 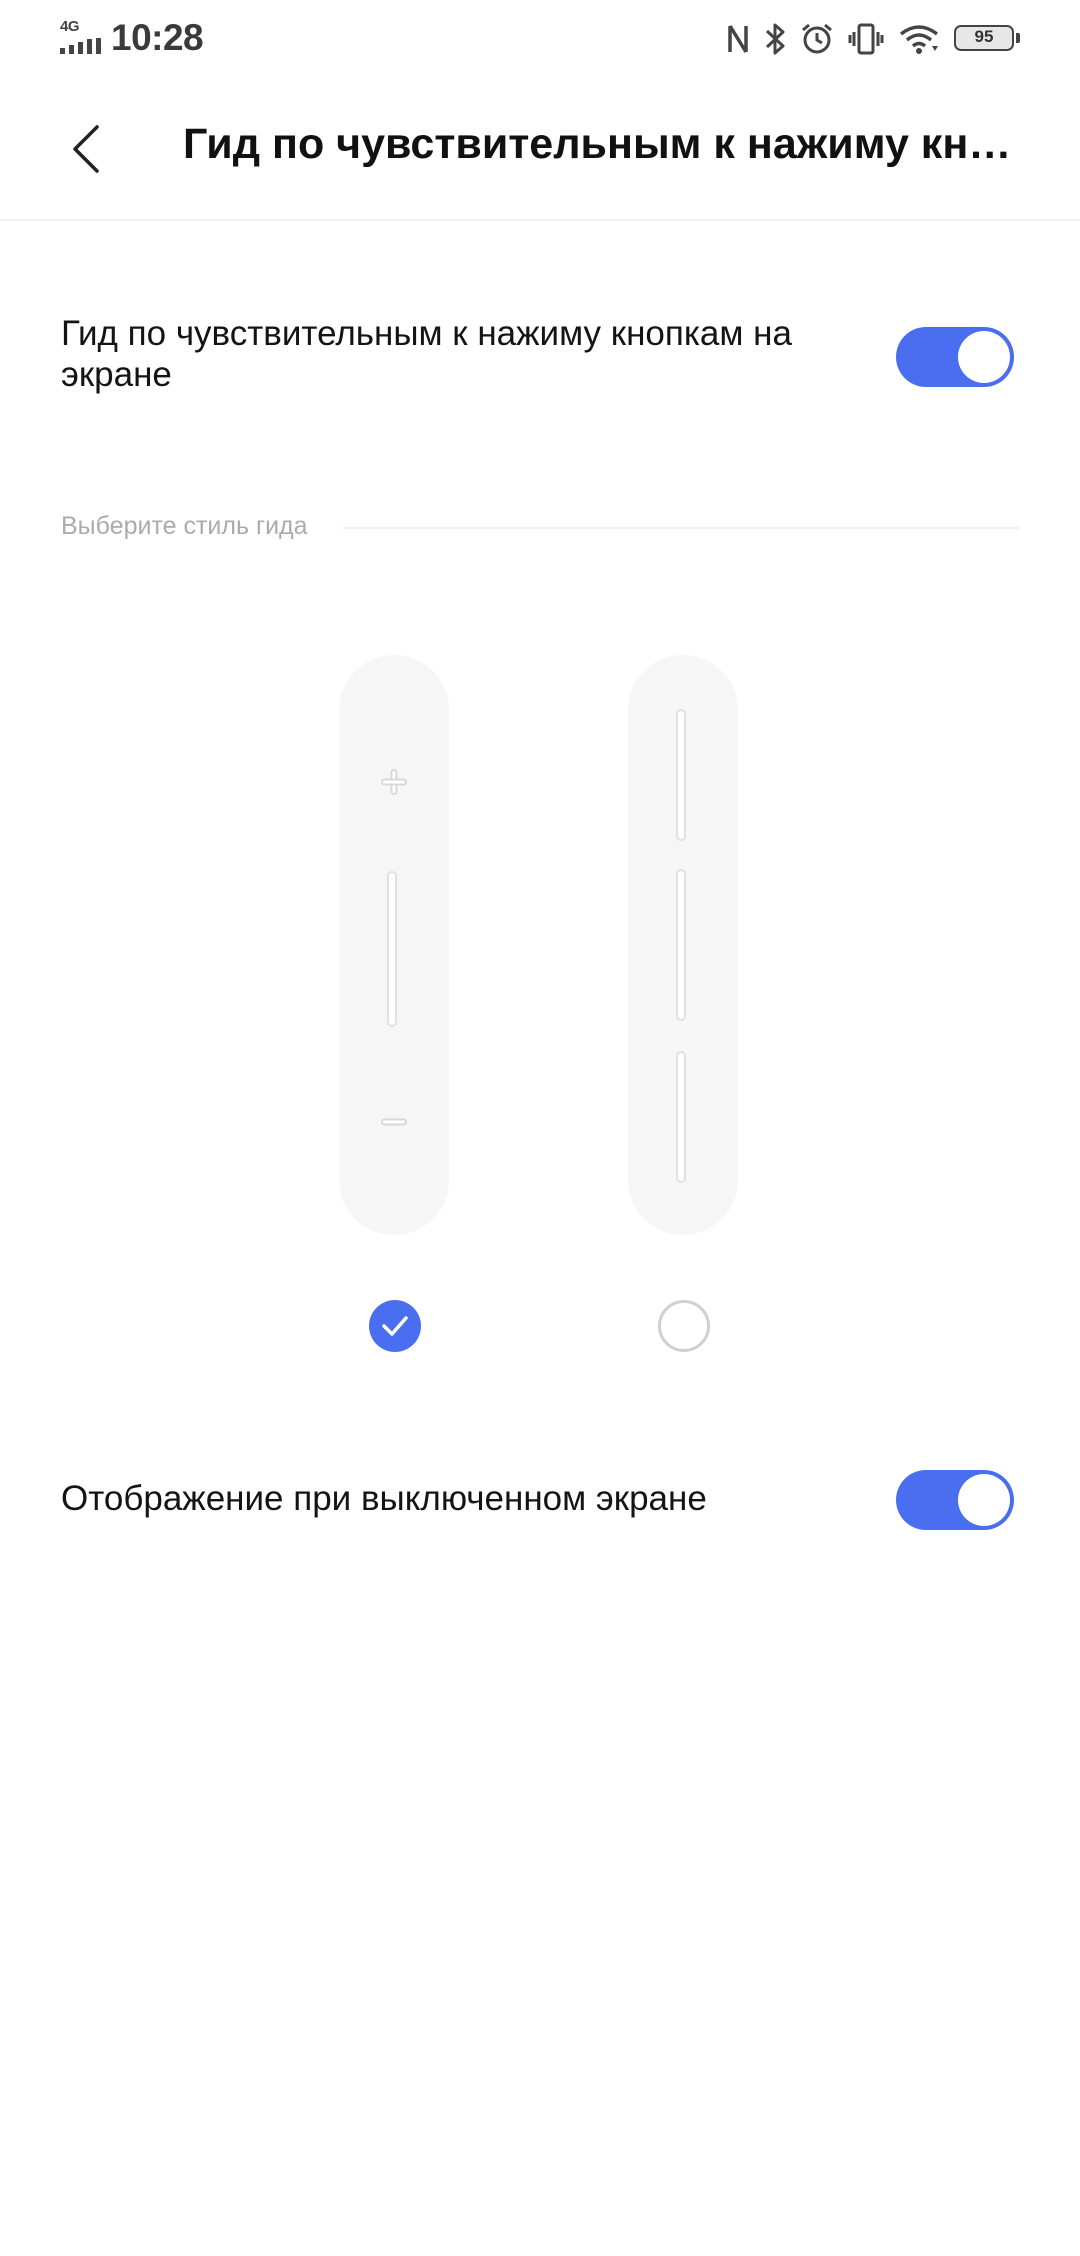 I want to click on back-button, so click(x=86, y=149).